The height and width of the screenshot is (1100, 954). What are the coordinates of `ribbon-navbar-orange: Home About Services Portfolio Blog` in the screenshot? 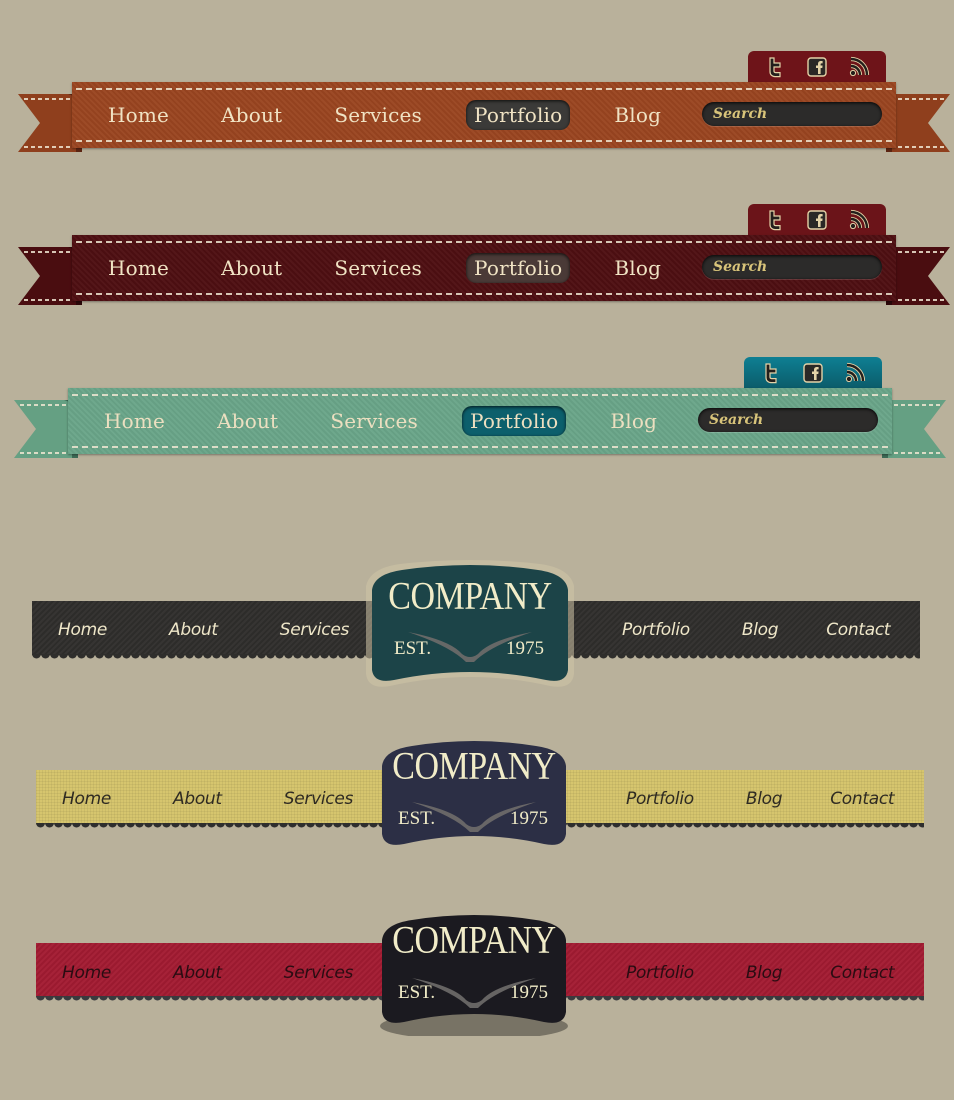 It's located at (477, 121).